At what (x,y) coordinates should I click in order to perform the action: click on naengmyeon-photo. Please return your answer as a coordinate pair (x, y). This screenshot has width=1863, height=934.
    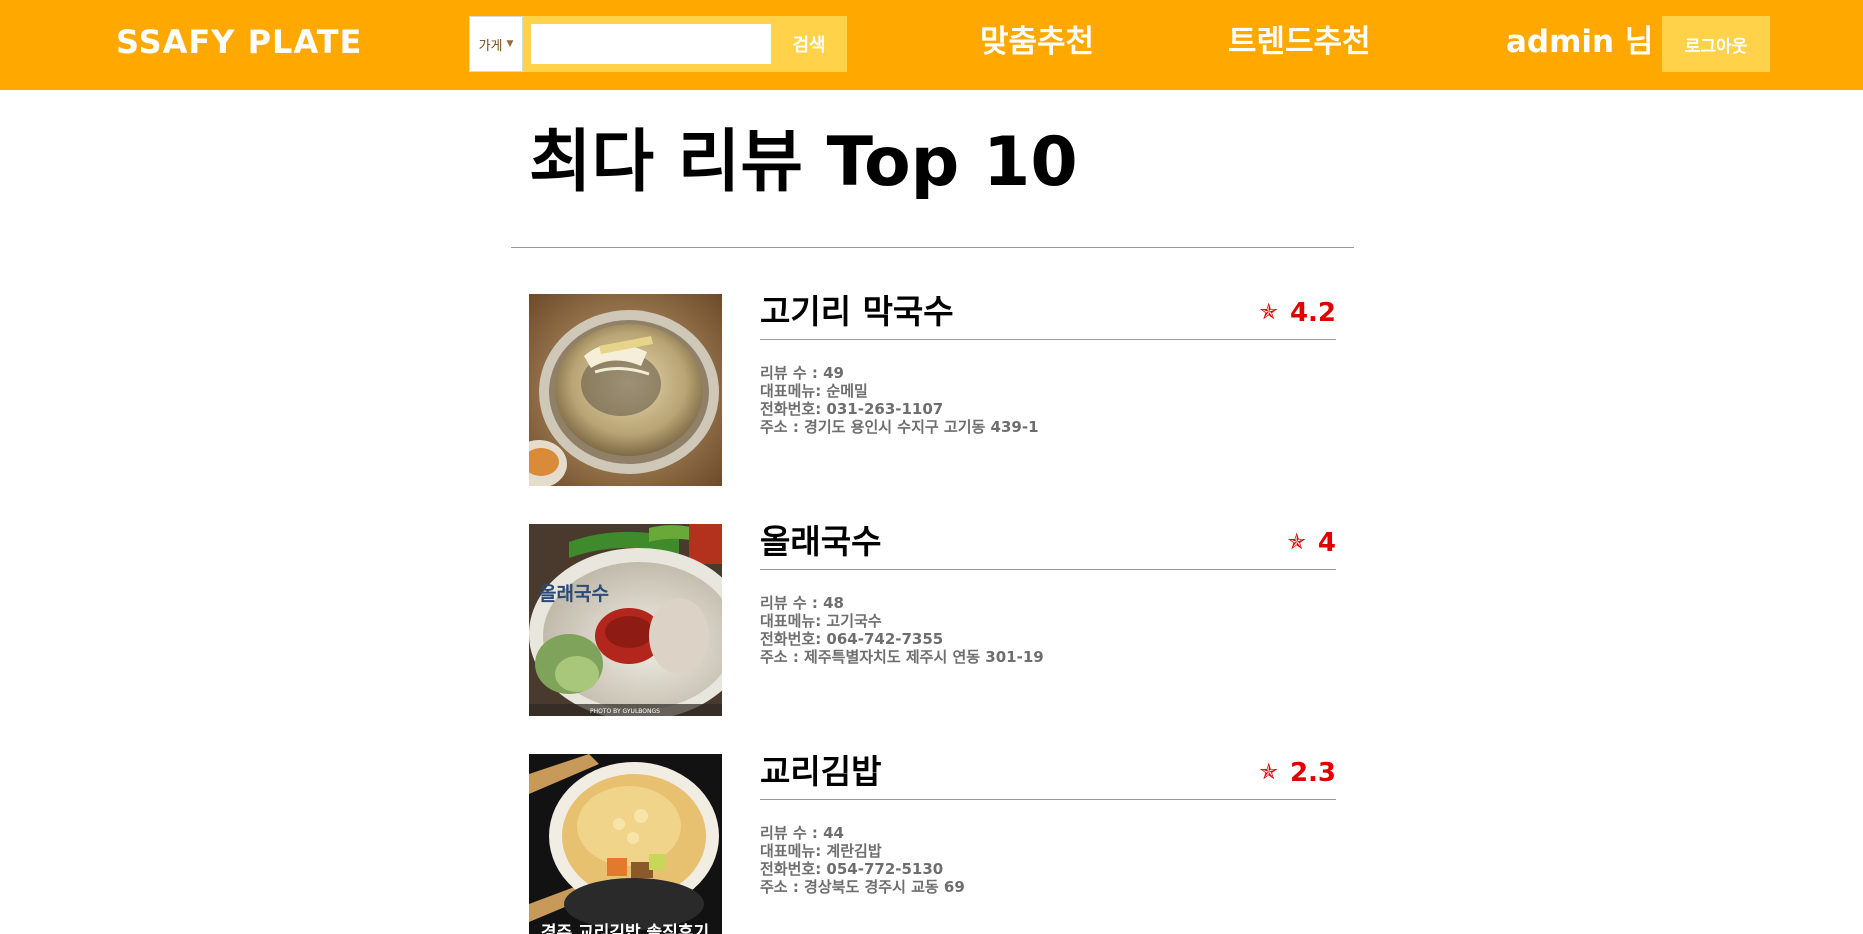
    Looking at the image, I should click on (625, 390).